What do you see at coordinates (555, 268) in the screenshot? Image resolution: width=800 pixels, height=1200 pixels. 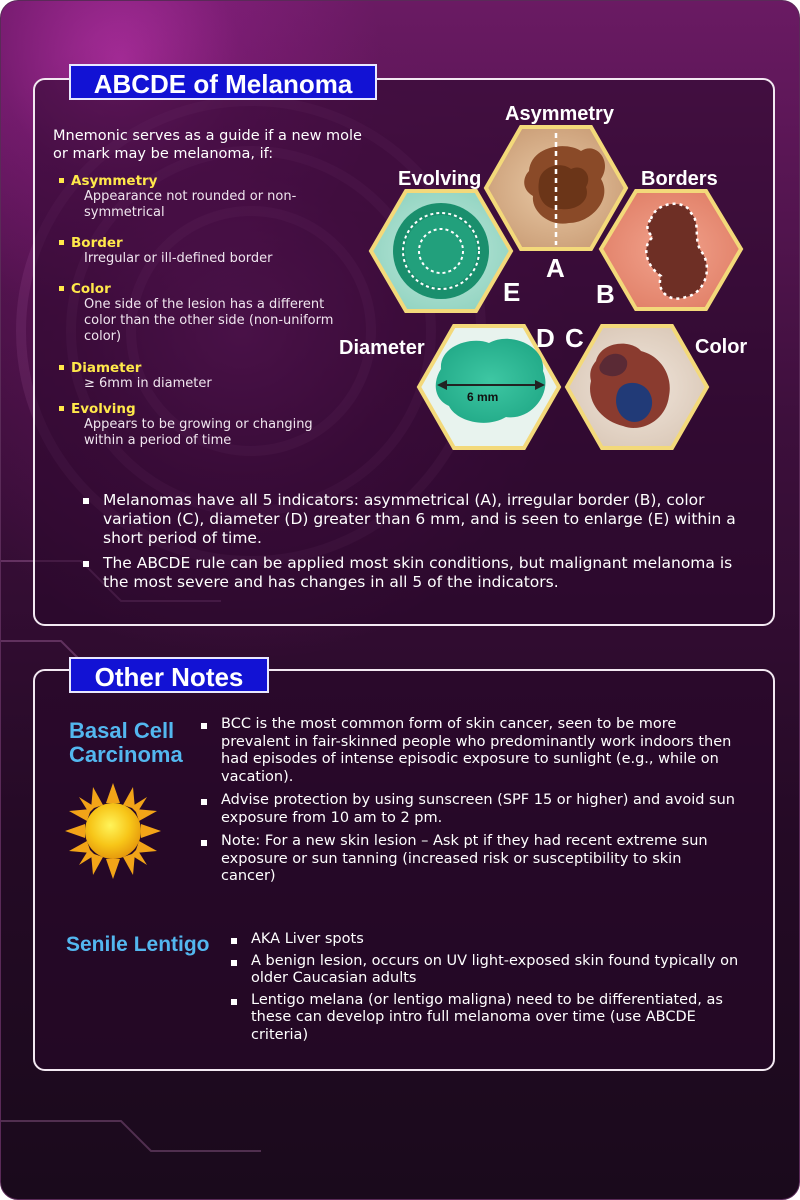 I see `letter-a: A` at bounding box center [555, 268].